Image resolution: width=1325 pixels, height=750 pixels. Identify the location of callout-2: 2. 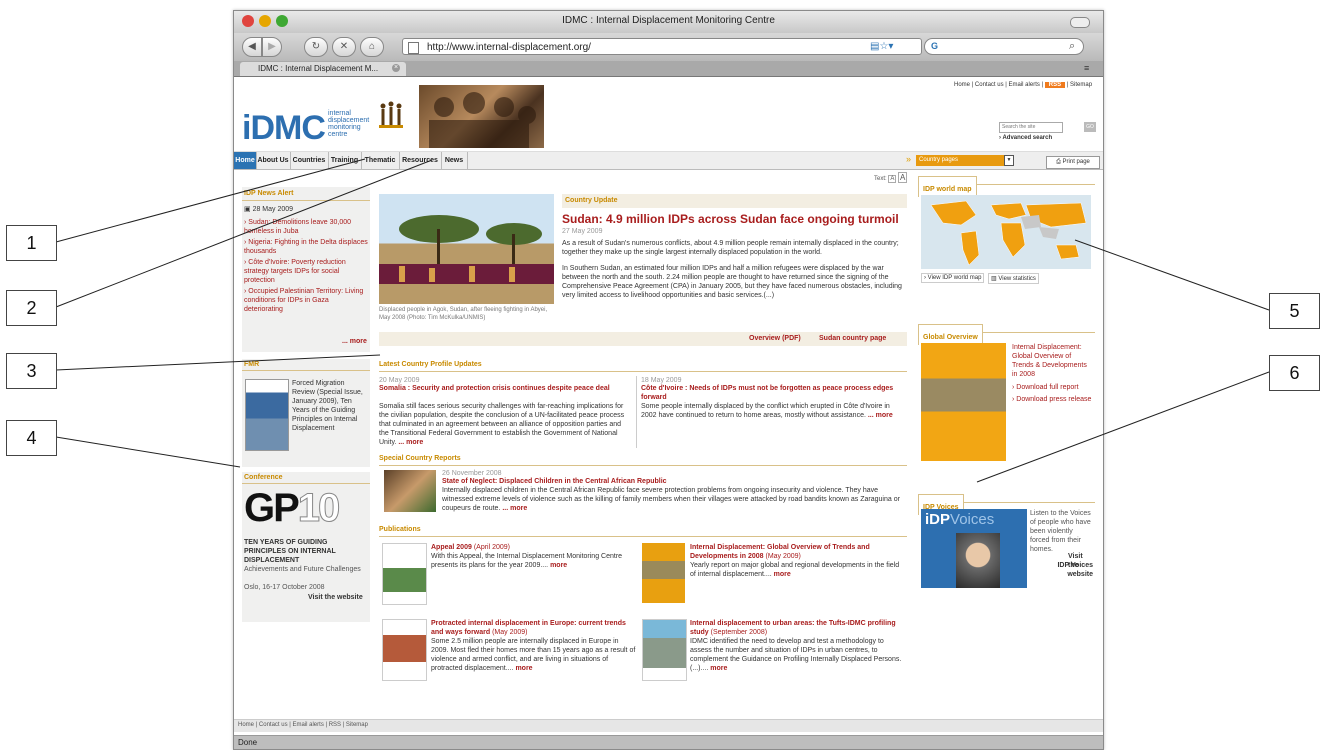
(31, 308).